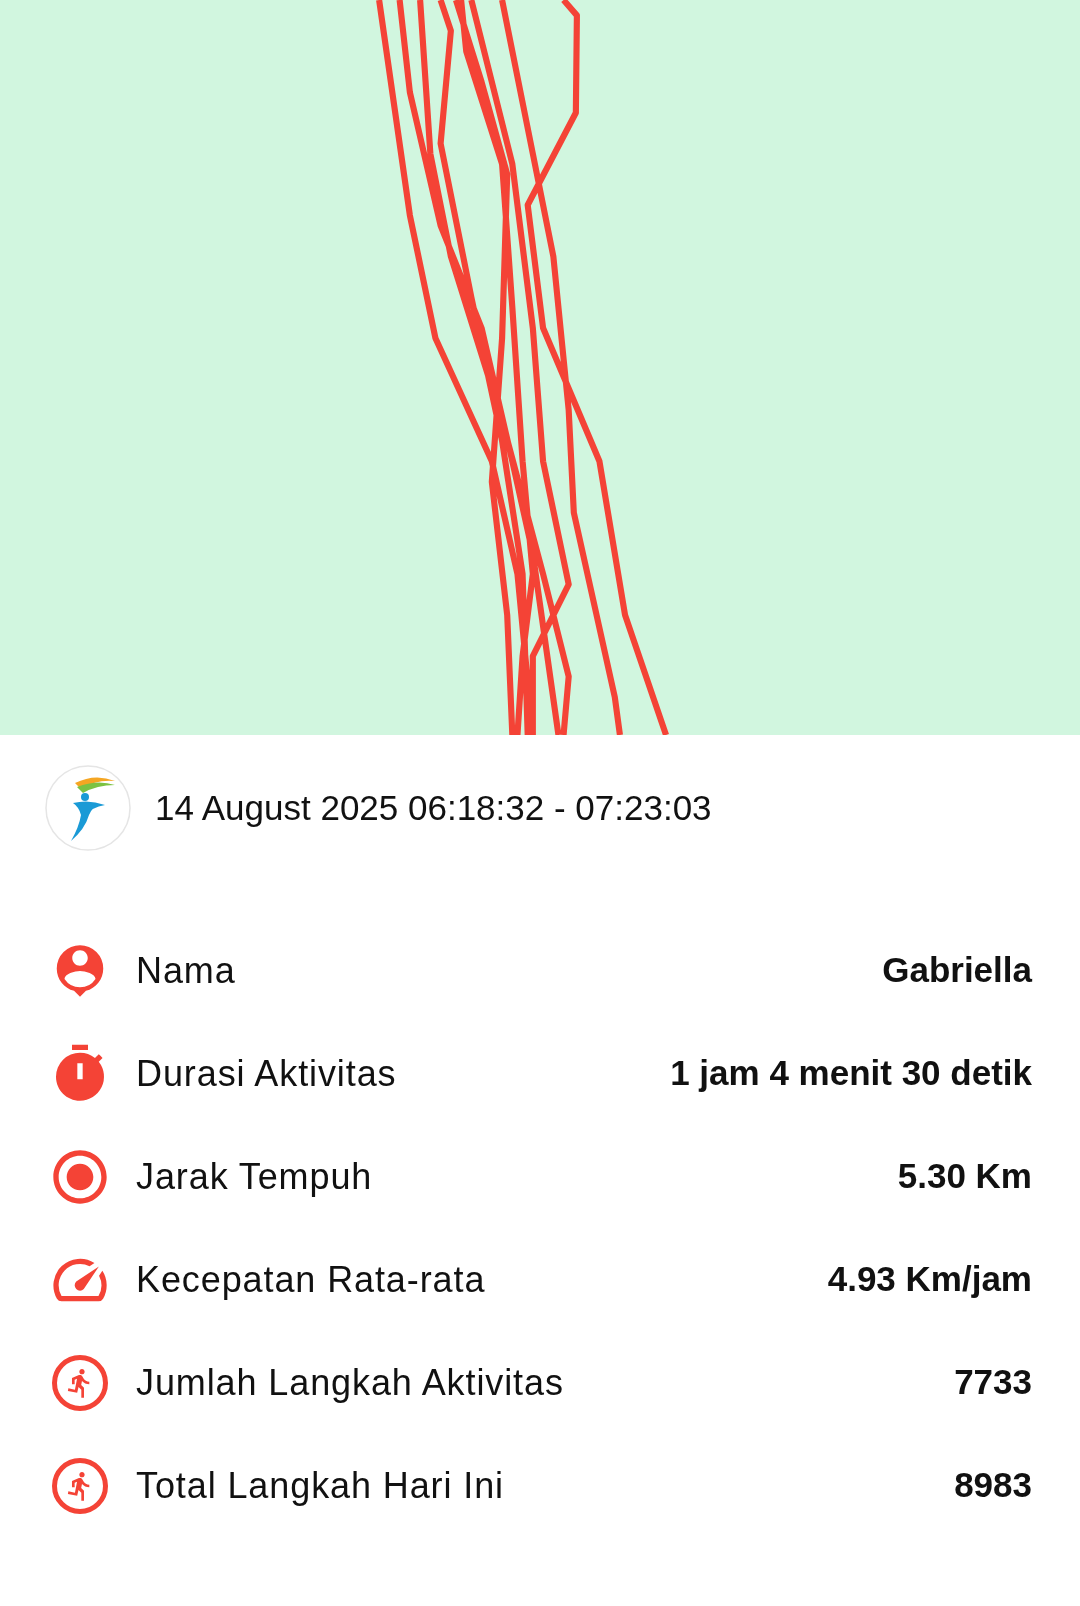  What do you see at coordinates (186, 970) in the screenshot?
I see `stat-label: Nama` at bounding box center [186, 970].